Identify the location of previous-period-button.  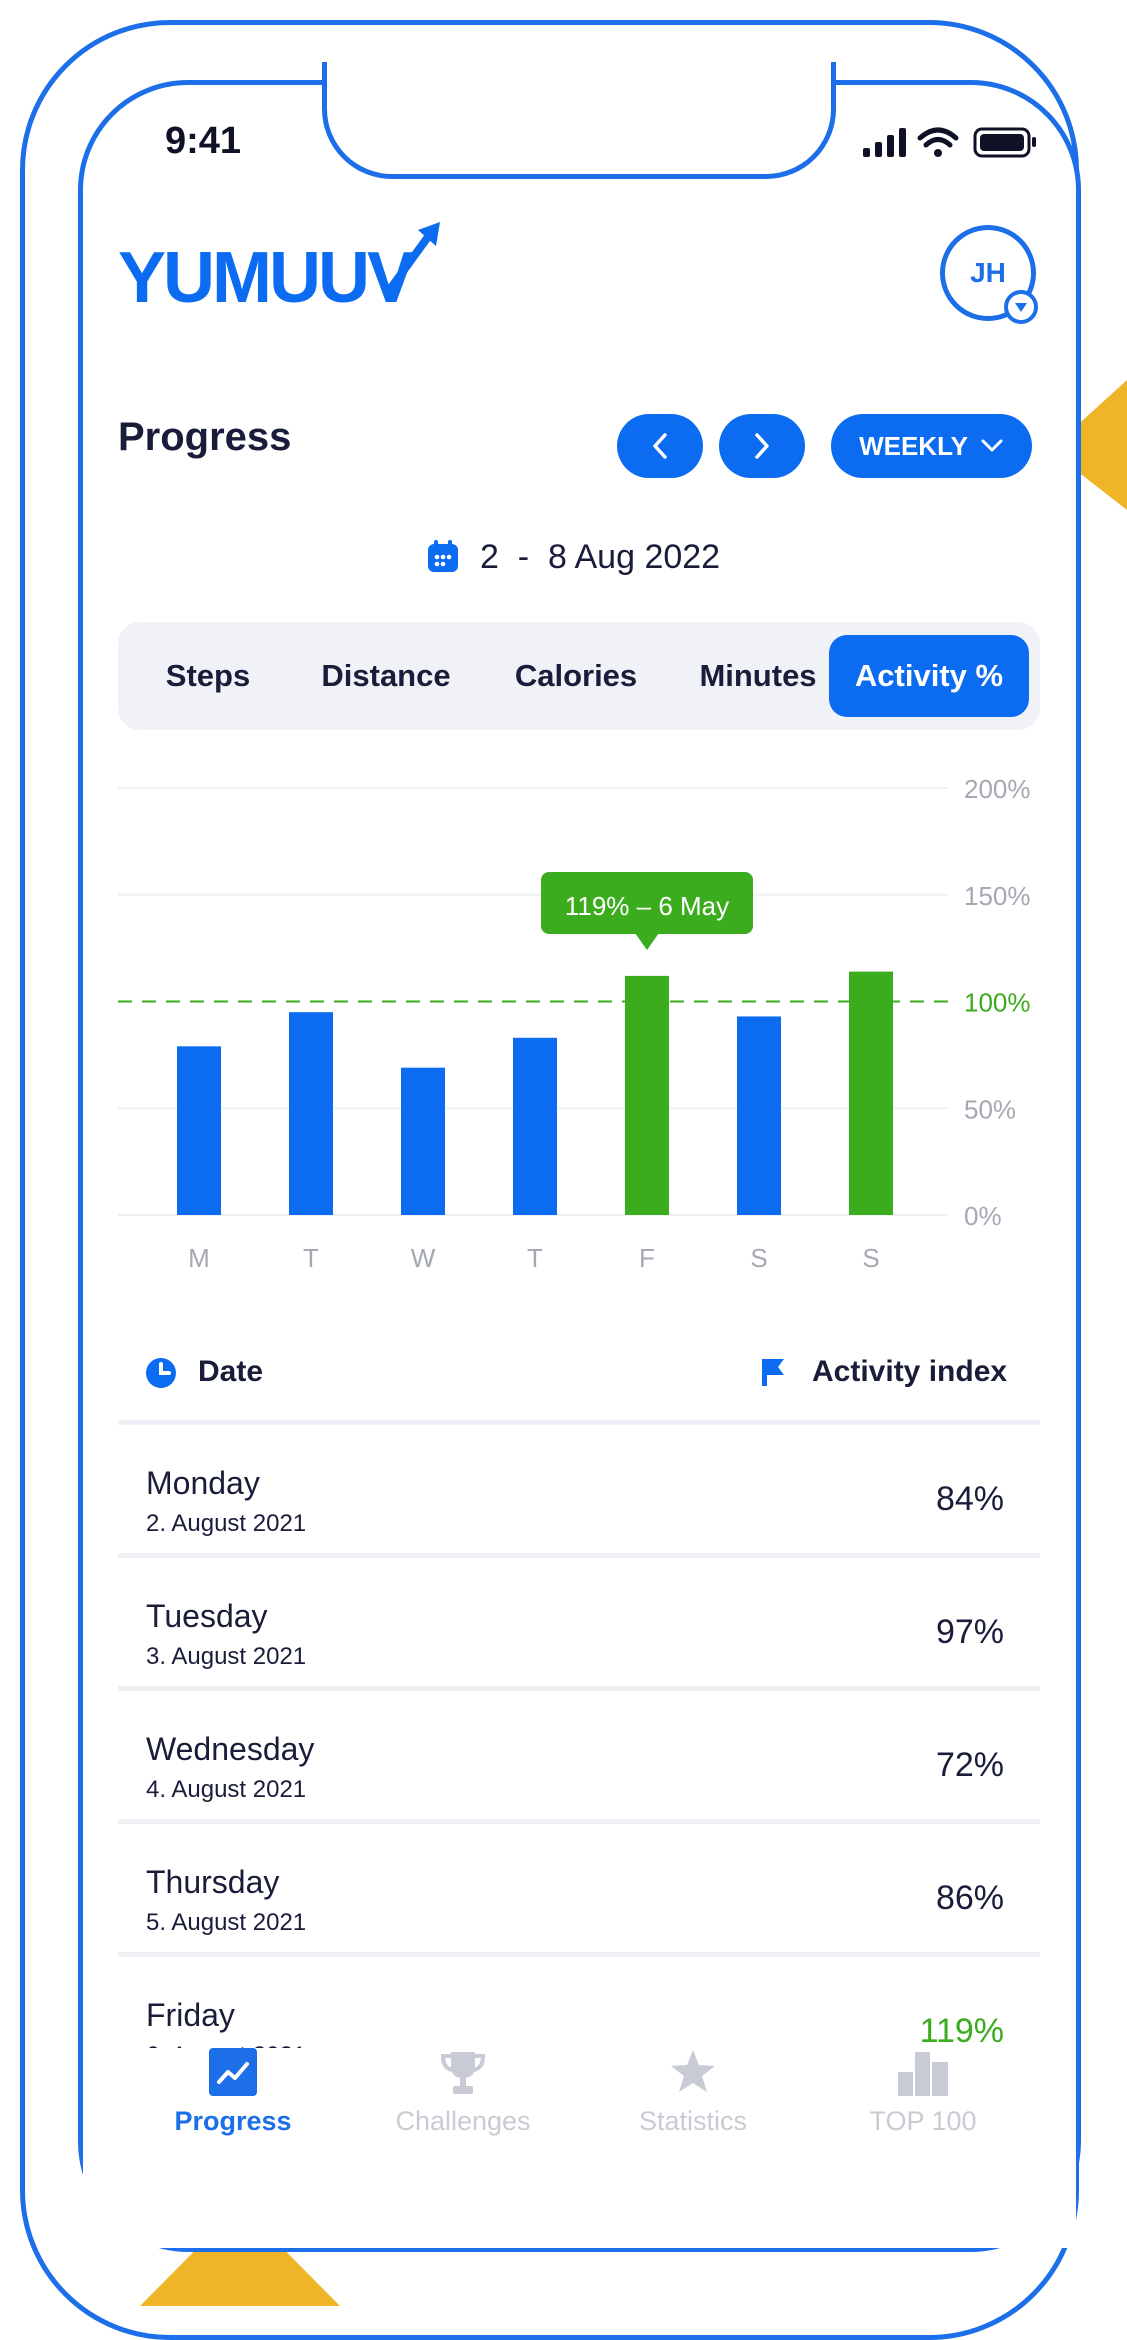
(660, 446).